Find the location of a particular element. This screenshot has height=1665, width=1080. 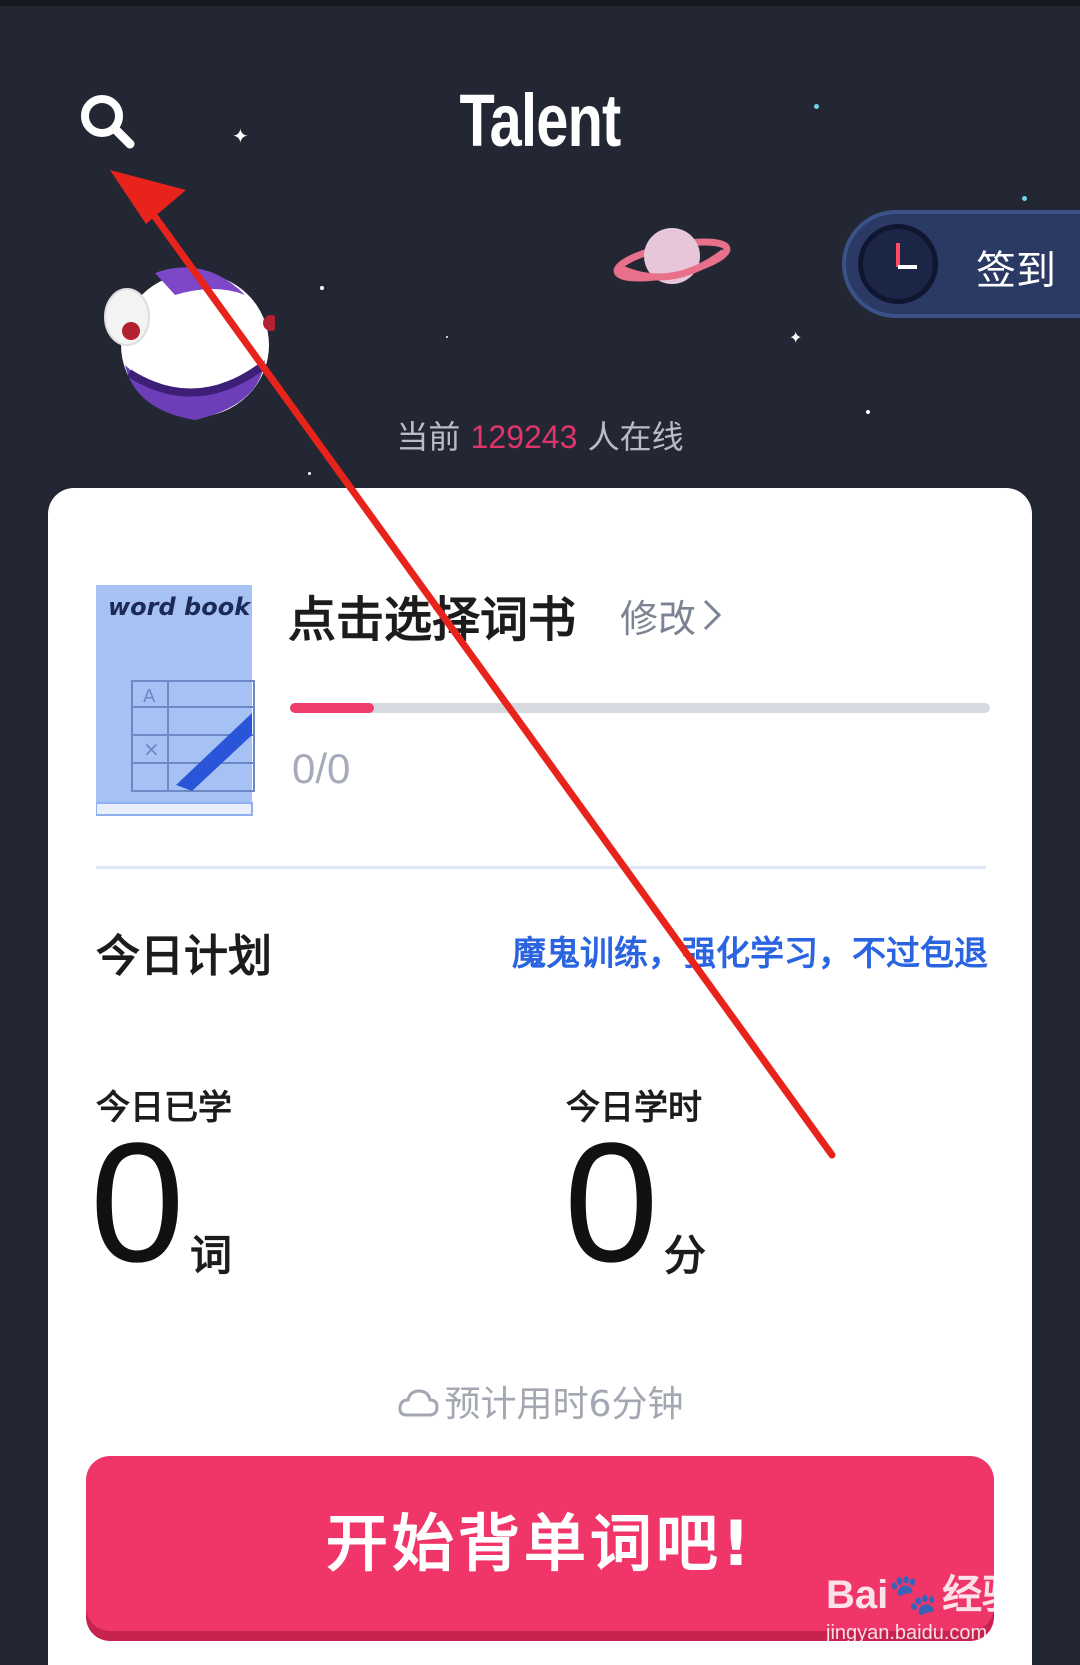

online-status: 当前 129243 人在线 is located at coordinates (540, 435).